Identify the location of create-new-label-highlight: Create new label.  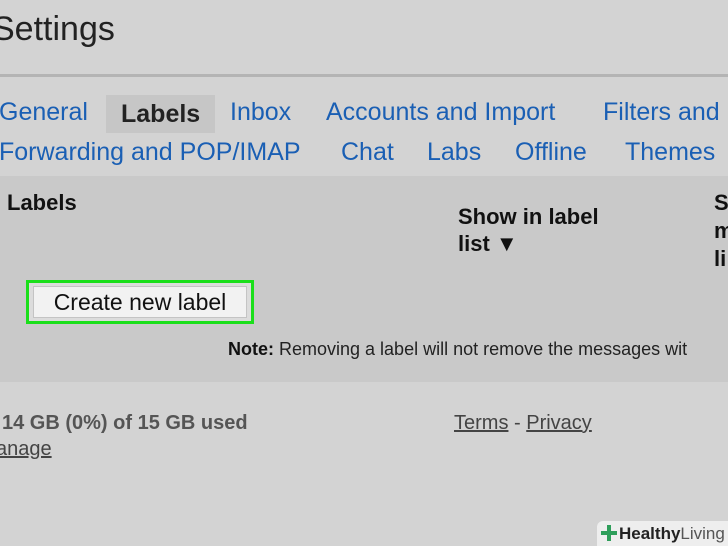
(140, 302).